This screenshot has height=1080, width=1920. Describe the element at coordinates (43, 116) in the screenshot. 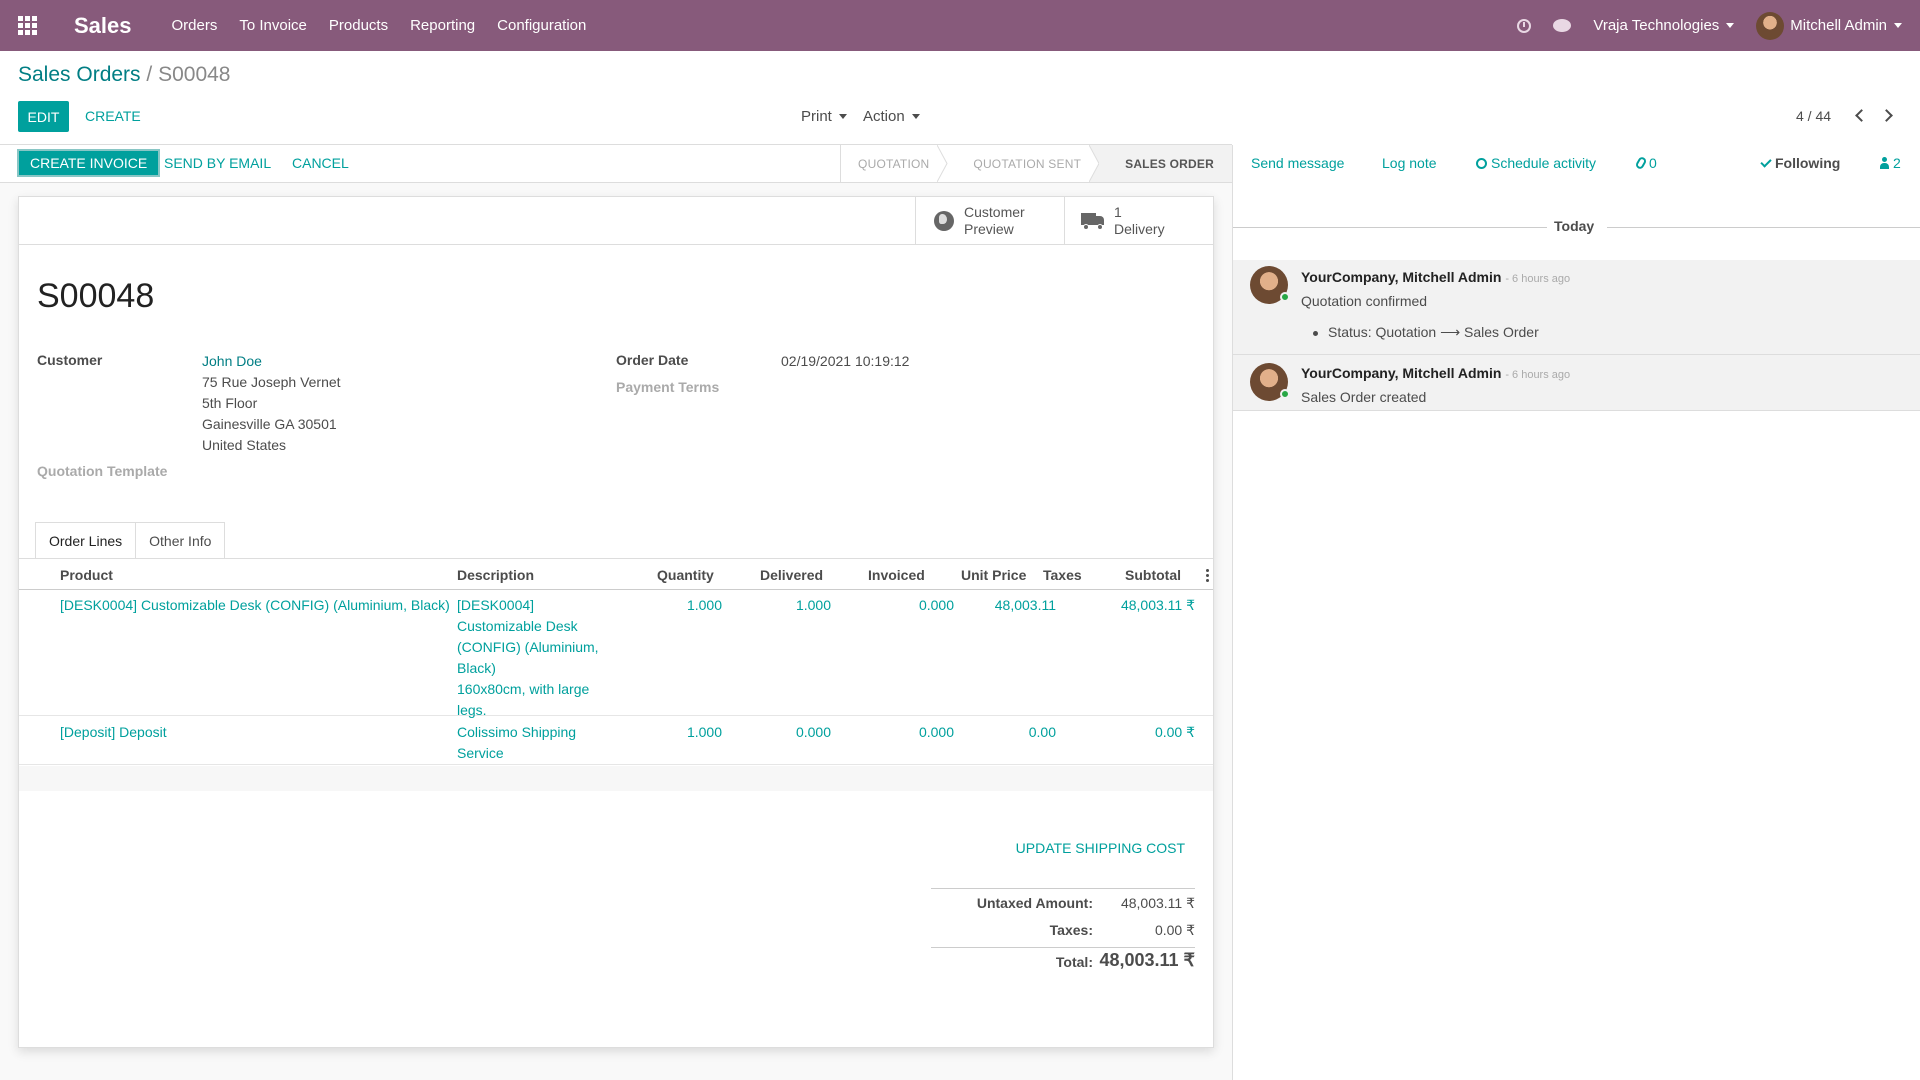

I see `edit-button: EDIT` at that location.